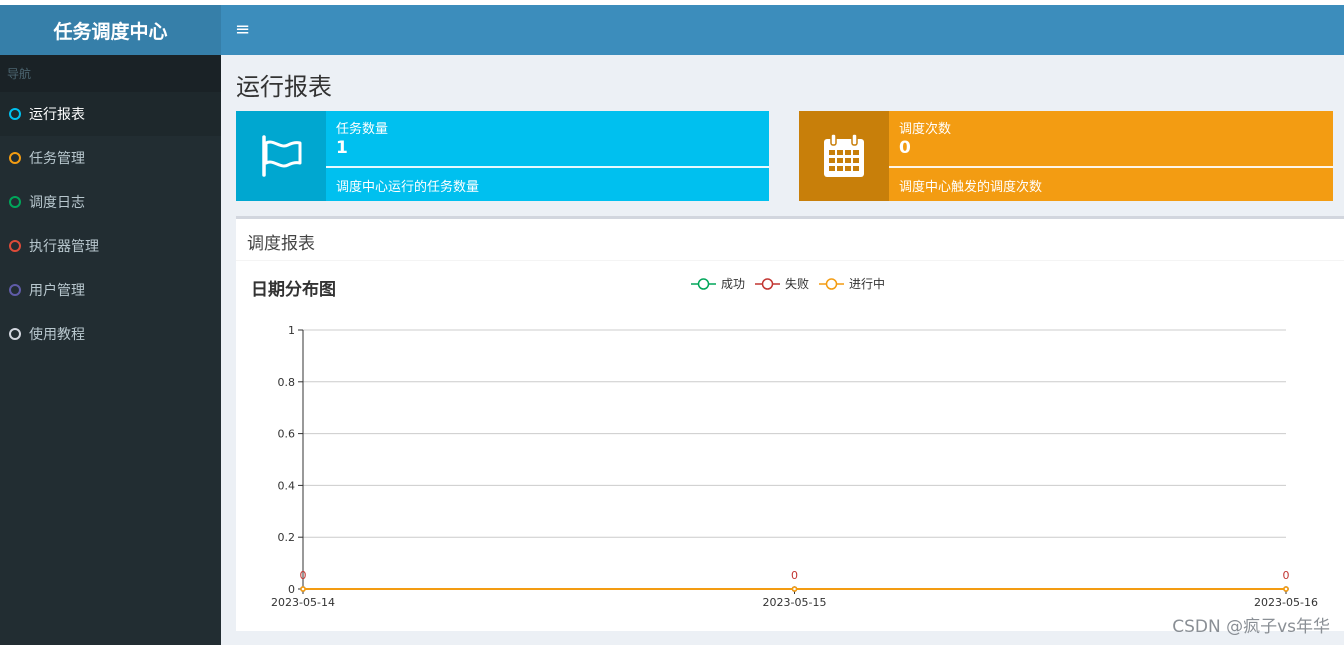 This screenshot has height=645, width=1344. What do you see at coordinates (110, 114) in the screenshot?
I see `sidebar-item: 运行报表` at bounding box center [110, 114].